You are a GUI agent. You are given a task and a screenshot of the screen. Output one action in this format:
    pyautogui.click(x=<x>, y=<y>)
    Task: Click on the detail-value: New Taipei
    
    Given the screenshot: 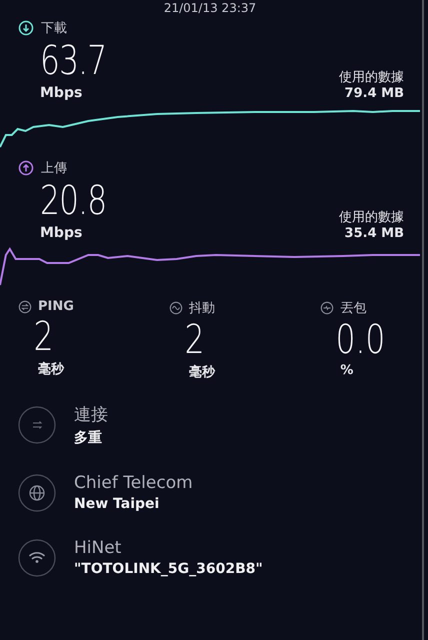 What is the action you would take?
    pyautogui.click(x=117, y=504)
    